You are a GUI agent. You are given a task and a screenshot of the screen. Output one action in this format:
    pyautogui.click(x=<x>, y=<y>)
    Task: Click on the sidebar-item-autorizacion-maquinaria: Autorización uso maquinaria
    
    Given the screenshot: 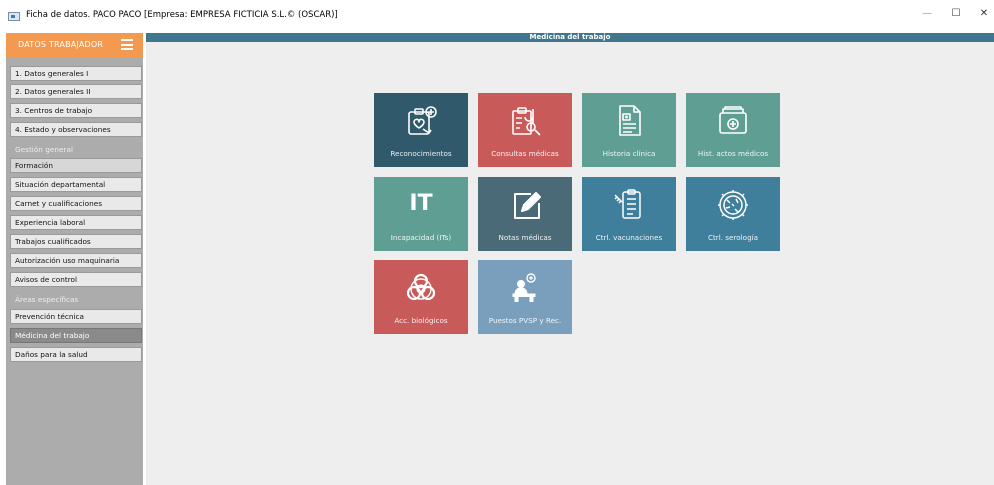 What is the action you would take?
    pyautogui.click(x=76, y=260)
    